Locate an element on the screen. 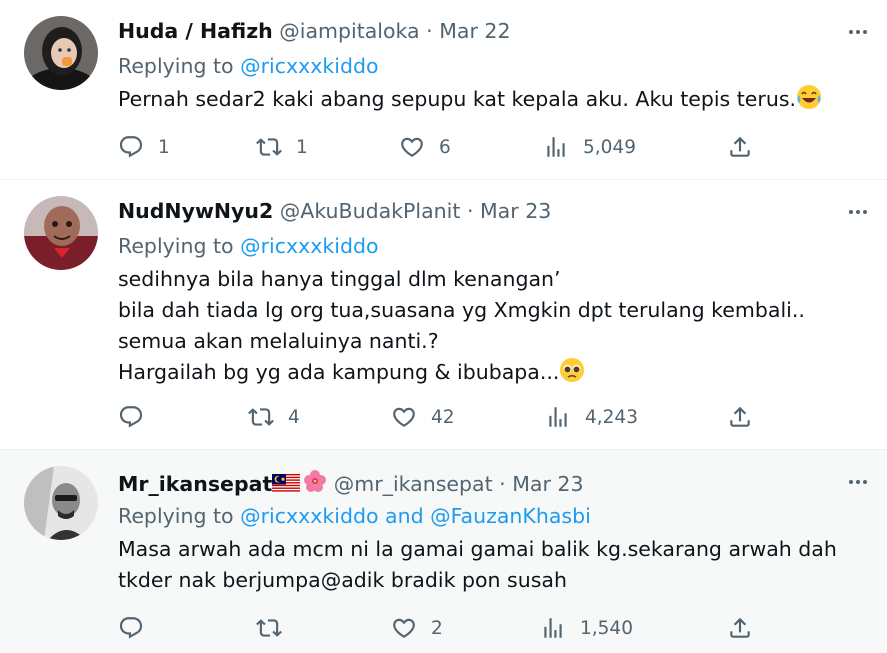 The image size is (887, 653). view-count: 5,049 is located at coordinates (609, 147).